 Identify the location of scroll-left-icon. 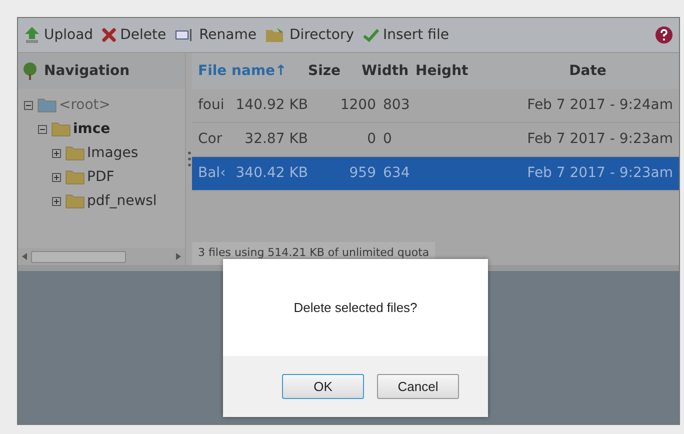
(24, 256).